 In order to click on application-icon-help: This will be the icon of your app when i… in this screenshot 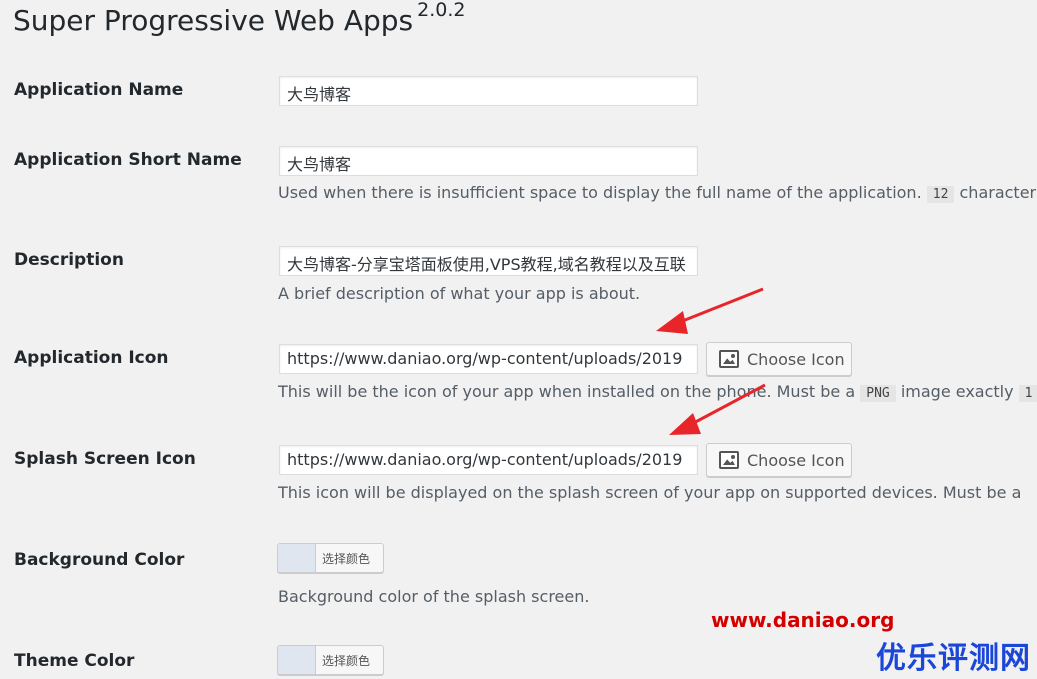, I will do `click(657, 392)`.